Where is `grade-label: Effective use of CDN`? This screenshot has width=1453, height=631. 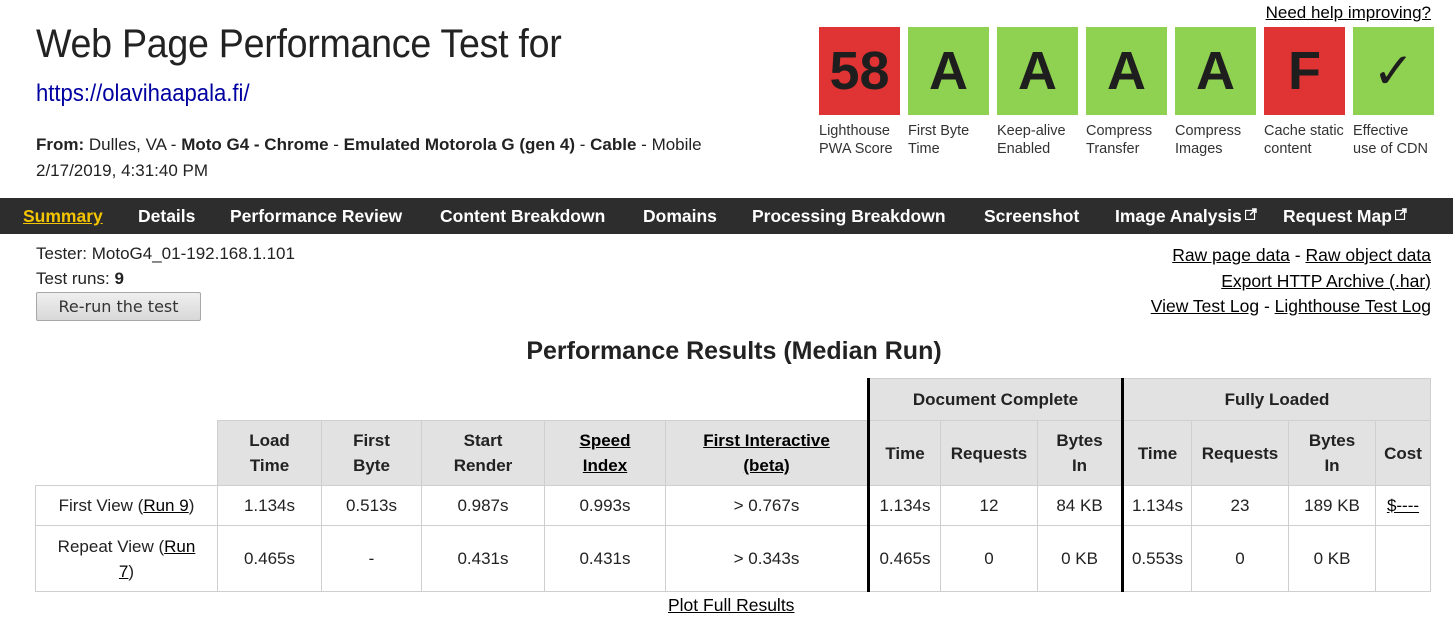 grade-label: Effective use of CDN is located at coordinates (1390, 140).